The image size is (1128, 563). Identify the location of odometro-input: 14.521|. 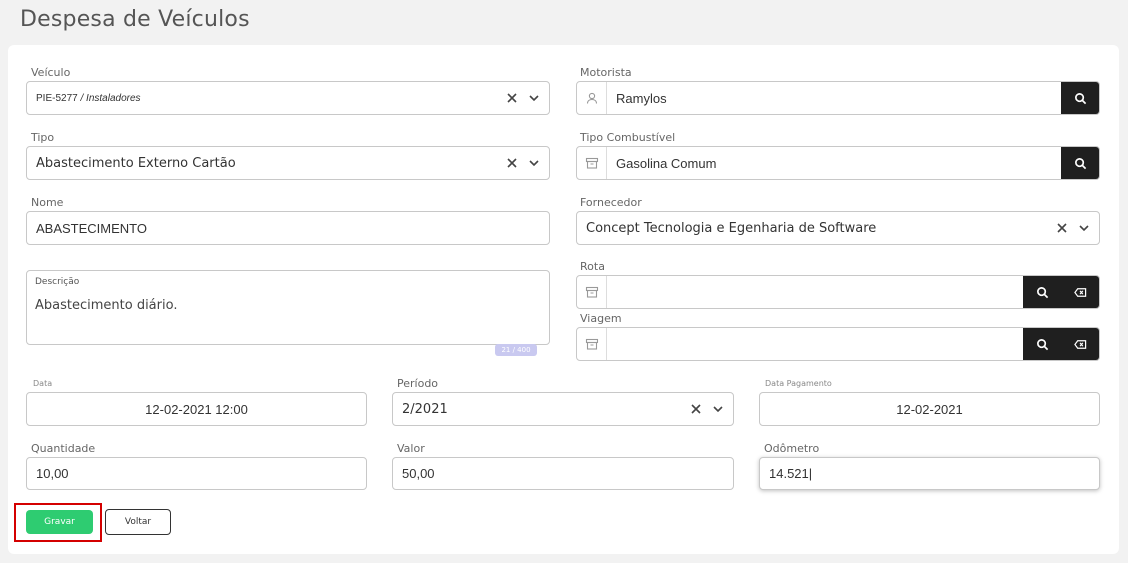
(929, 473).